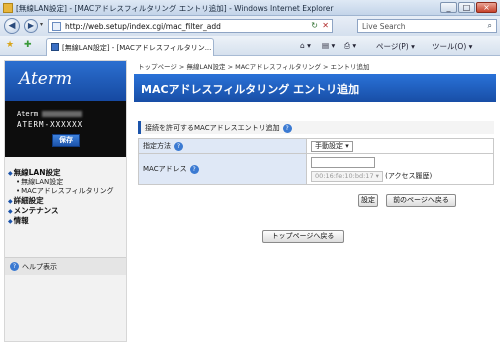  I want to click on aterm-logo: Aterm, so click(65, 81).